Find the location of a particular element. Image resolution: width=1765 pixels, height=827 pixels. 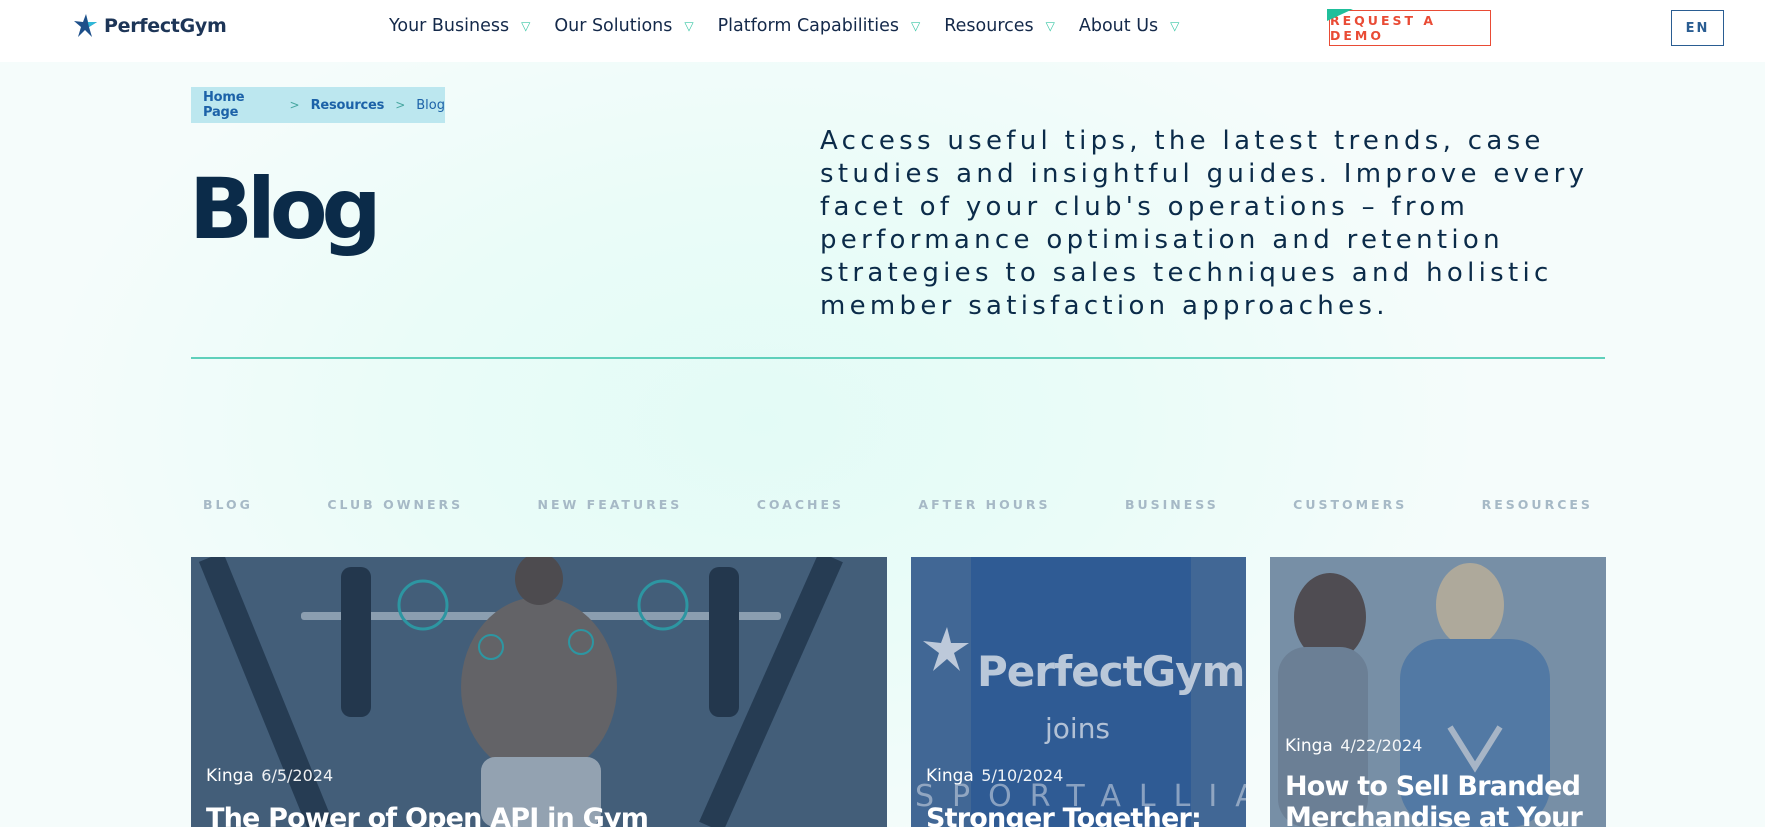

category-club-owners: CLUB OWNERS is located at coordinates (395, 504).